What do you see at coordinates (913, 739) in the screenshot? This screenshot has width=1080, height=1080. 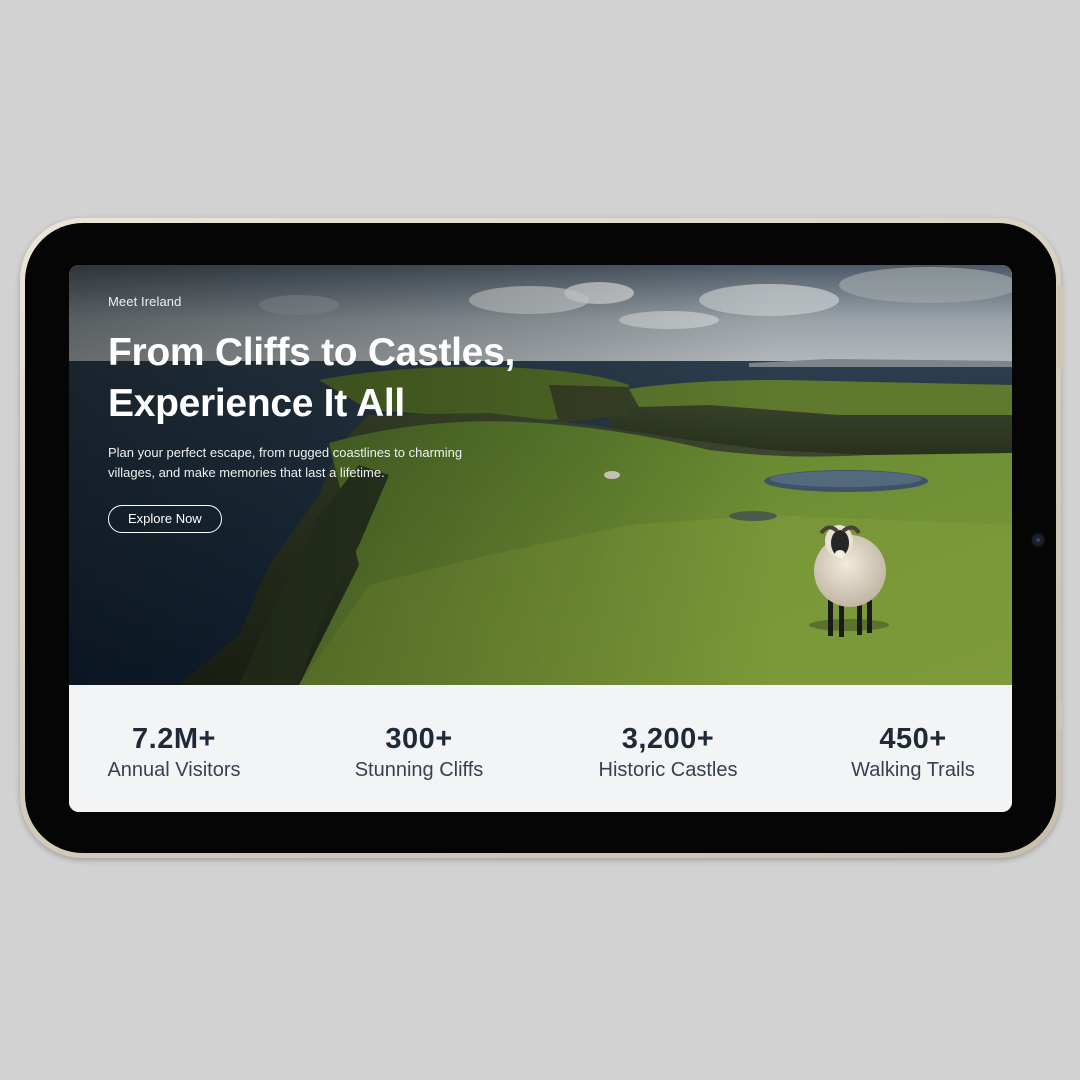 I see `stat-value: 450+` at bounding box center [913, 739].